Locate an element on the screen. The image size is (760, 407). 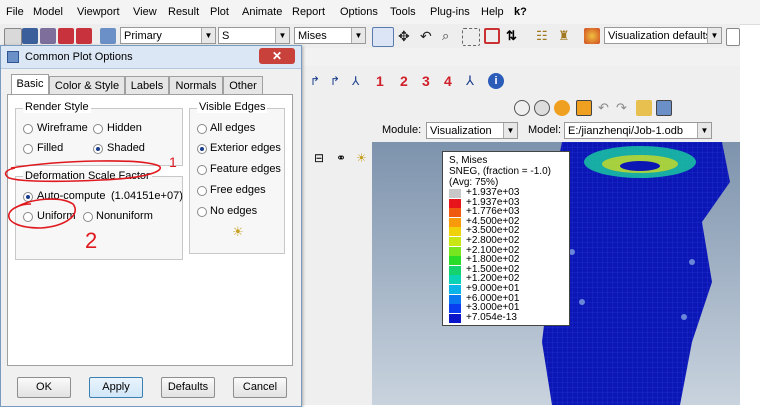
annotation-marks is located at coordinates (83, 194).